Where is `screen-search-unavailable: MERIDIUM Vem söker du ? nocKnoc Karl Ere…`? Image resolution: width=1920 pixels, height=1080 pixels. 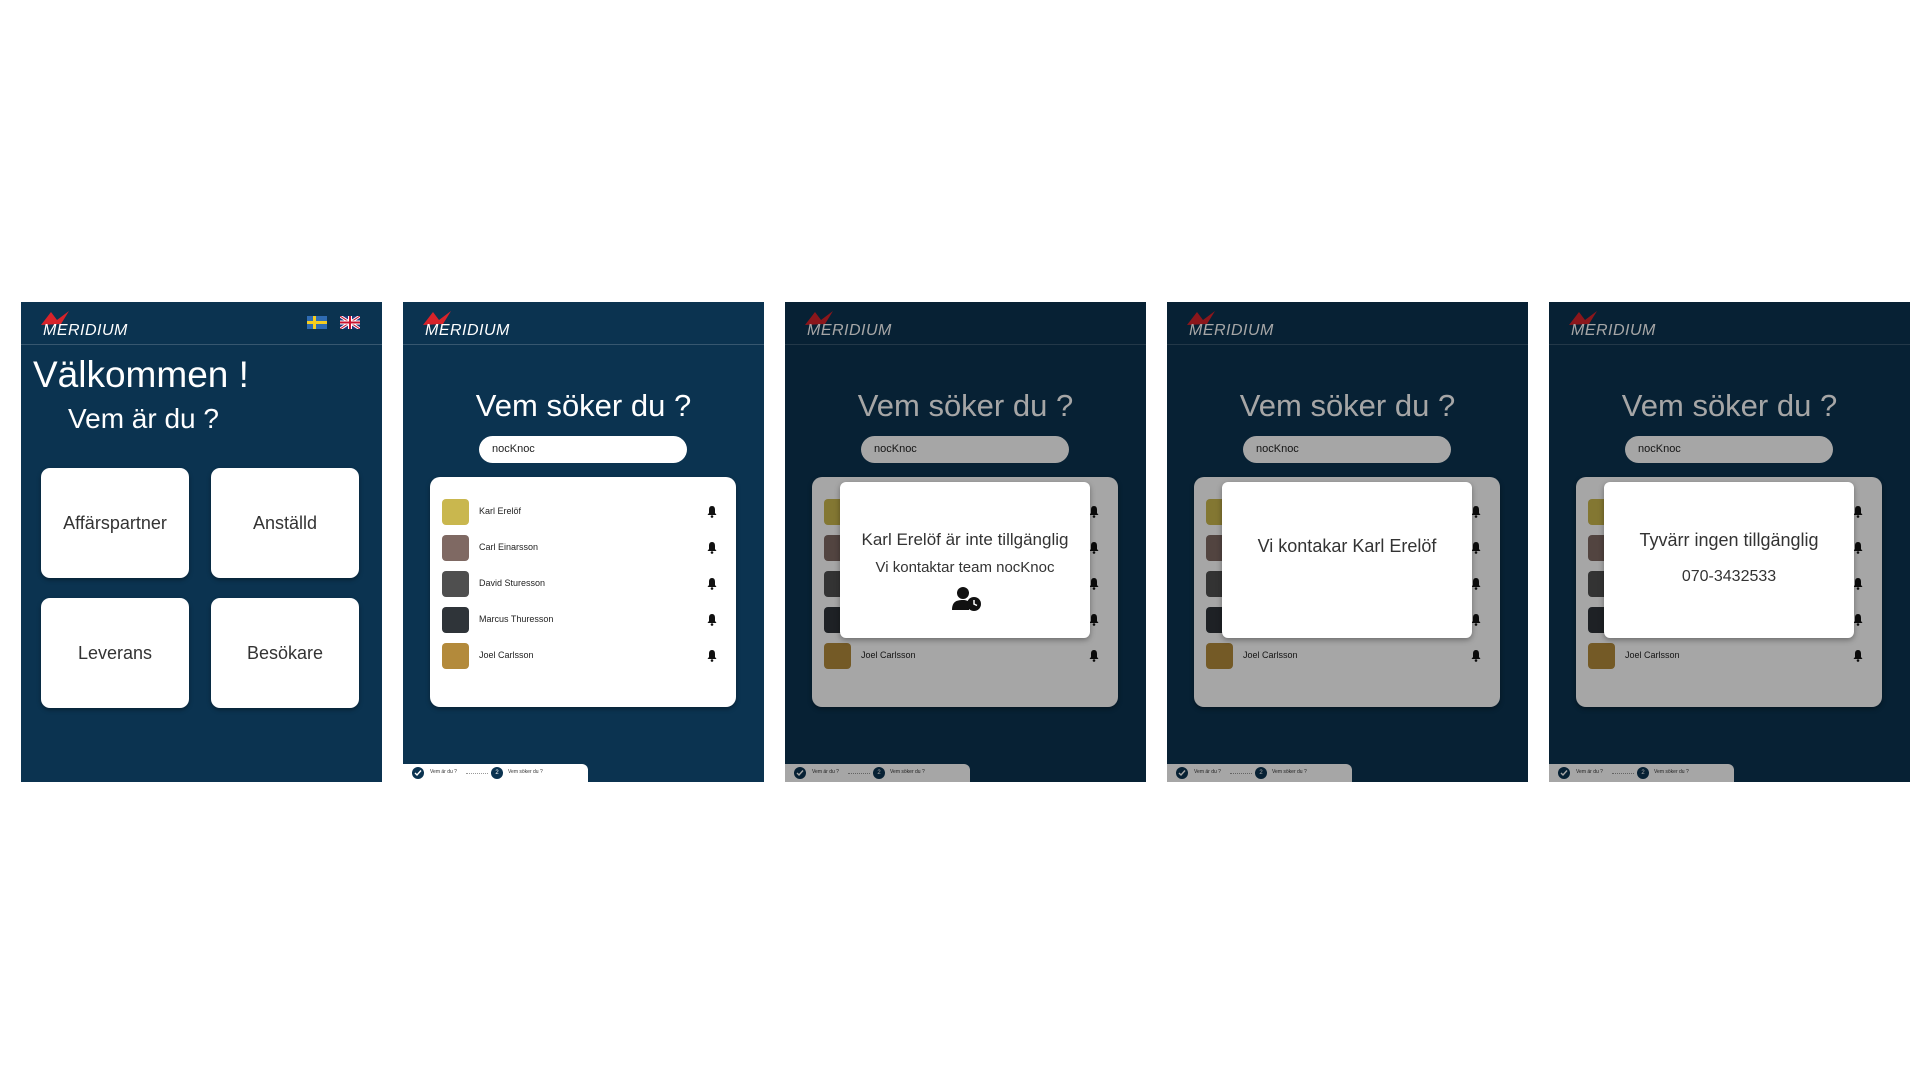 screen-search-unavailable: MERIDIUM Vem söker du ? nocKnoc Karl Ere… is located at coordinates (965, 542).